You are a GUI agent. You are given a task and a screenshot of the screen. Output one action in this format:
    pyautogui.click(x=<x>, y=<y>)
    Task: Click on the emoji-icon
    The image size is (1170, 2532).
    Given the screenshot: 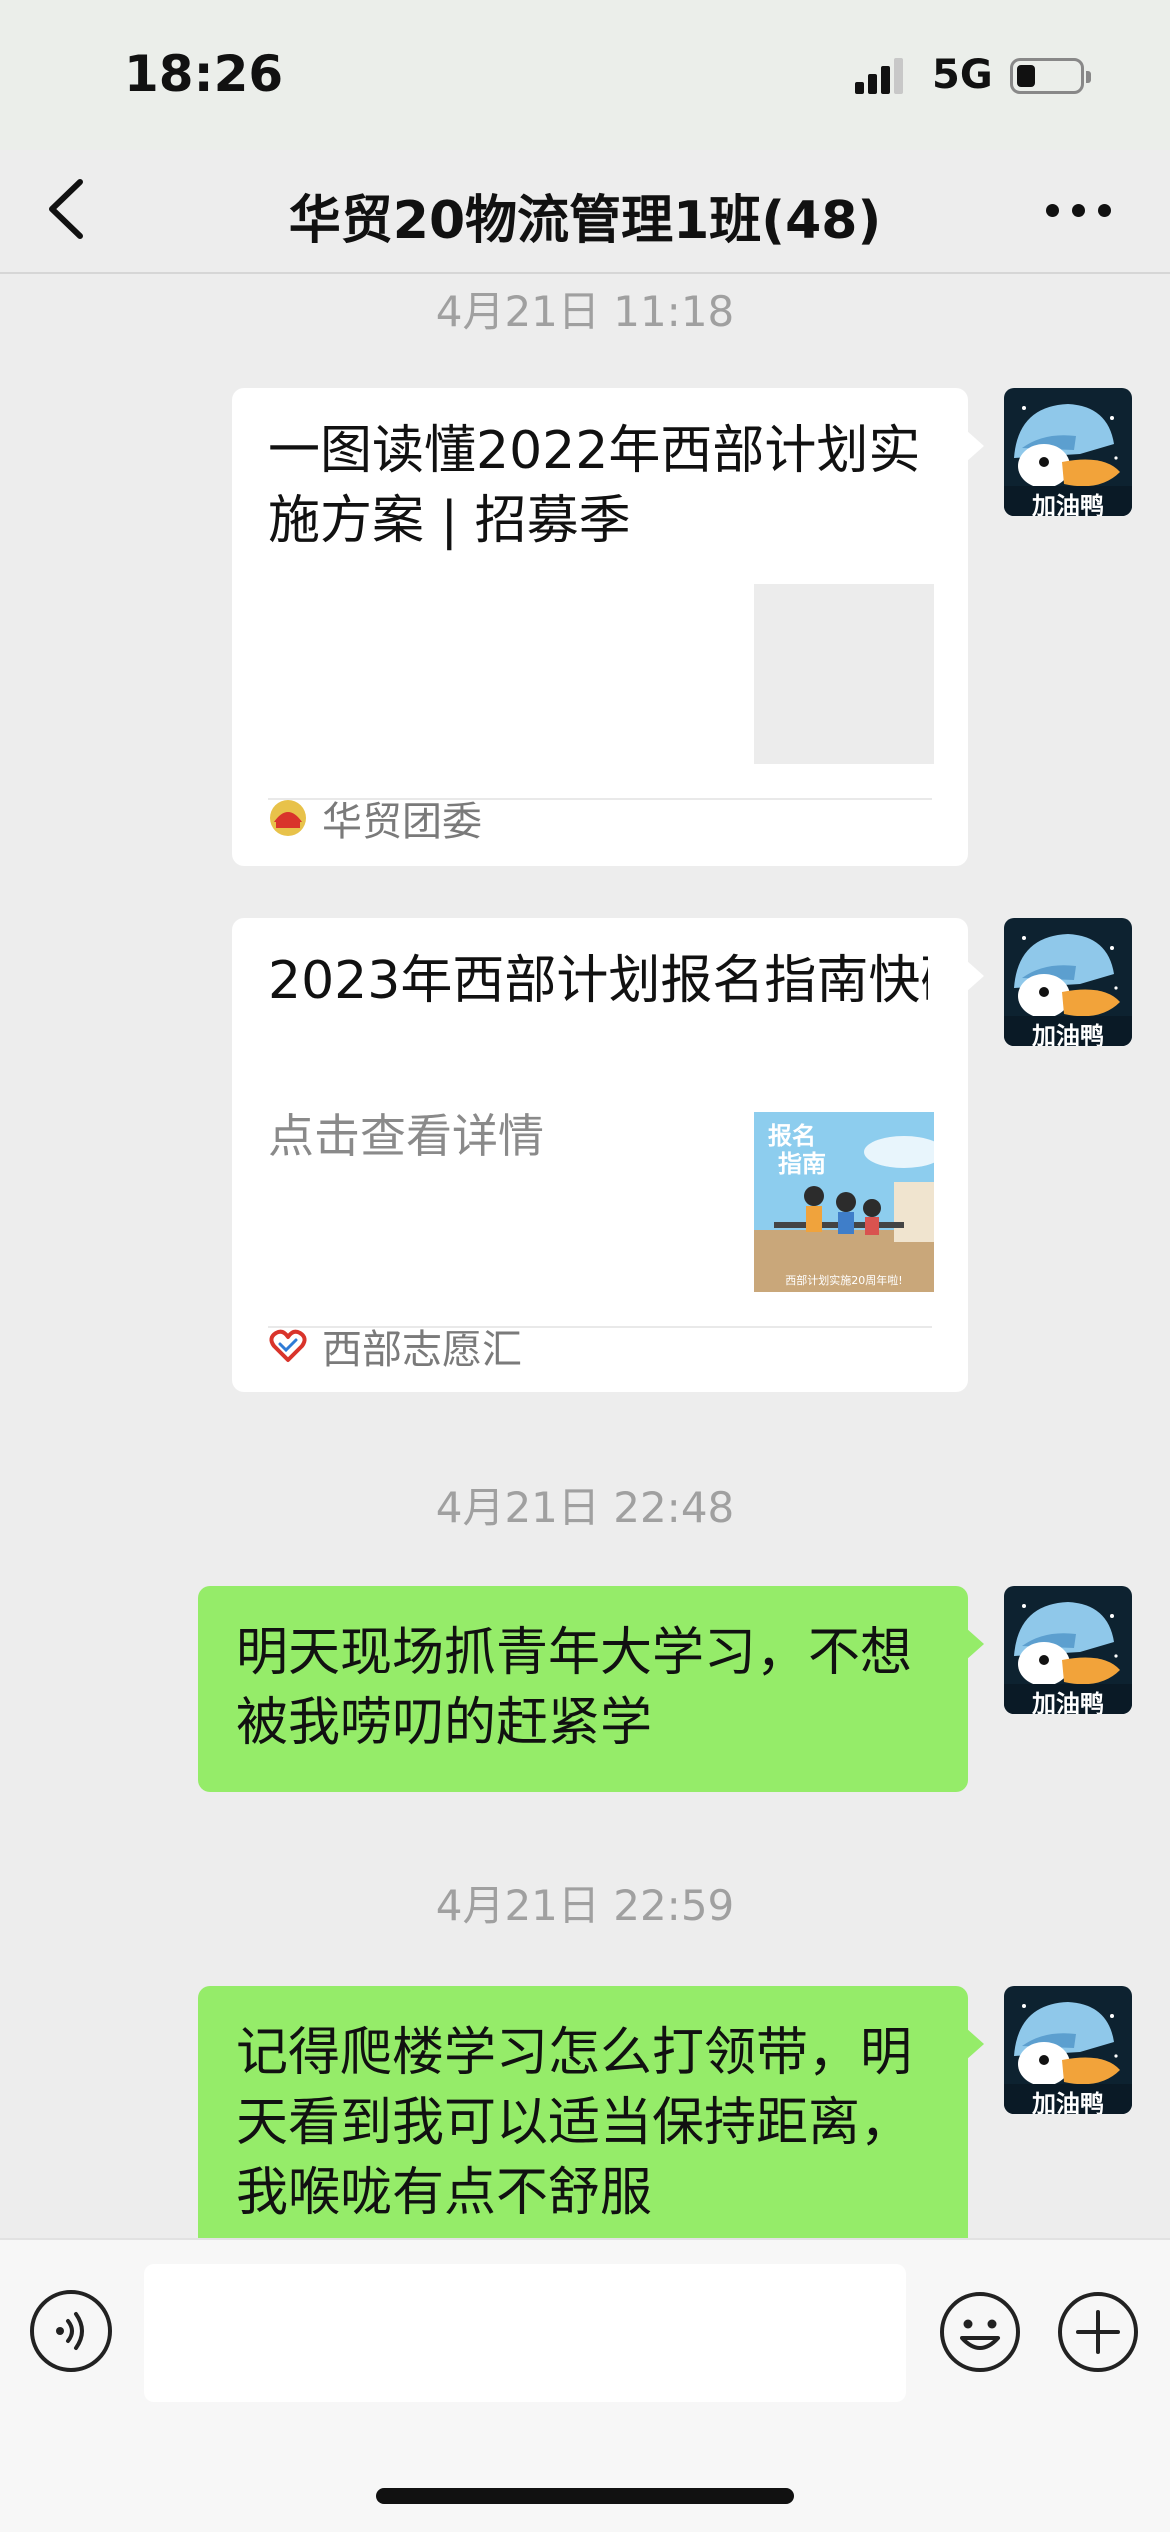 What is the action you would take?
    pyautogui.click(x=980, y=2332)
    